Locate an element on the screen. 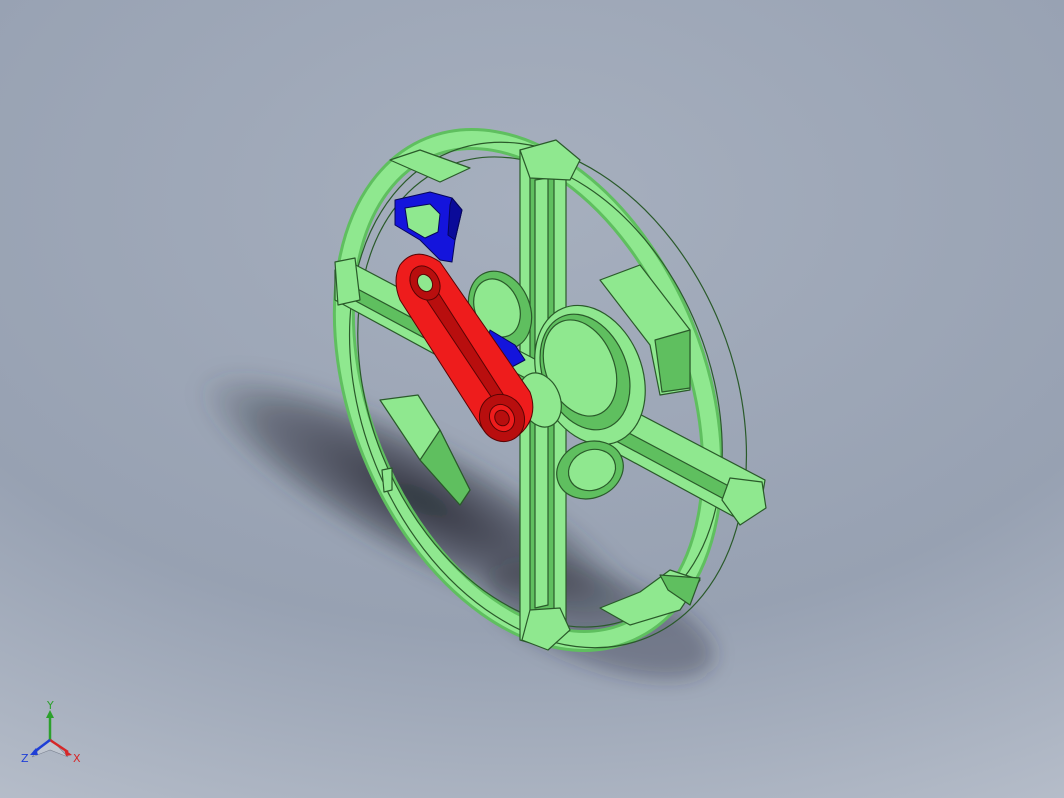 Image resolution: width=1064 pixels, height=798 pixels. x-axis-label: X is located at coordinates (77, 758).